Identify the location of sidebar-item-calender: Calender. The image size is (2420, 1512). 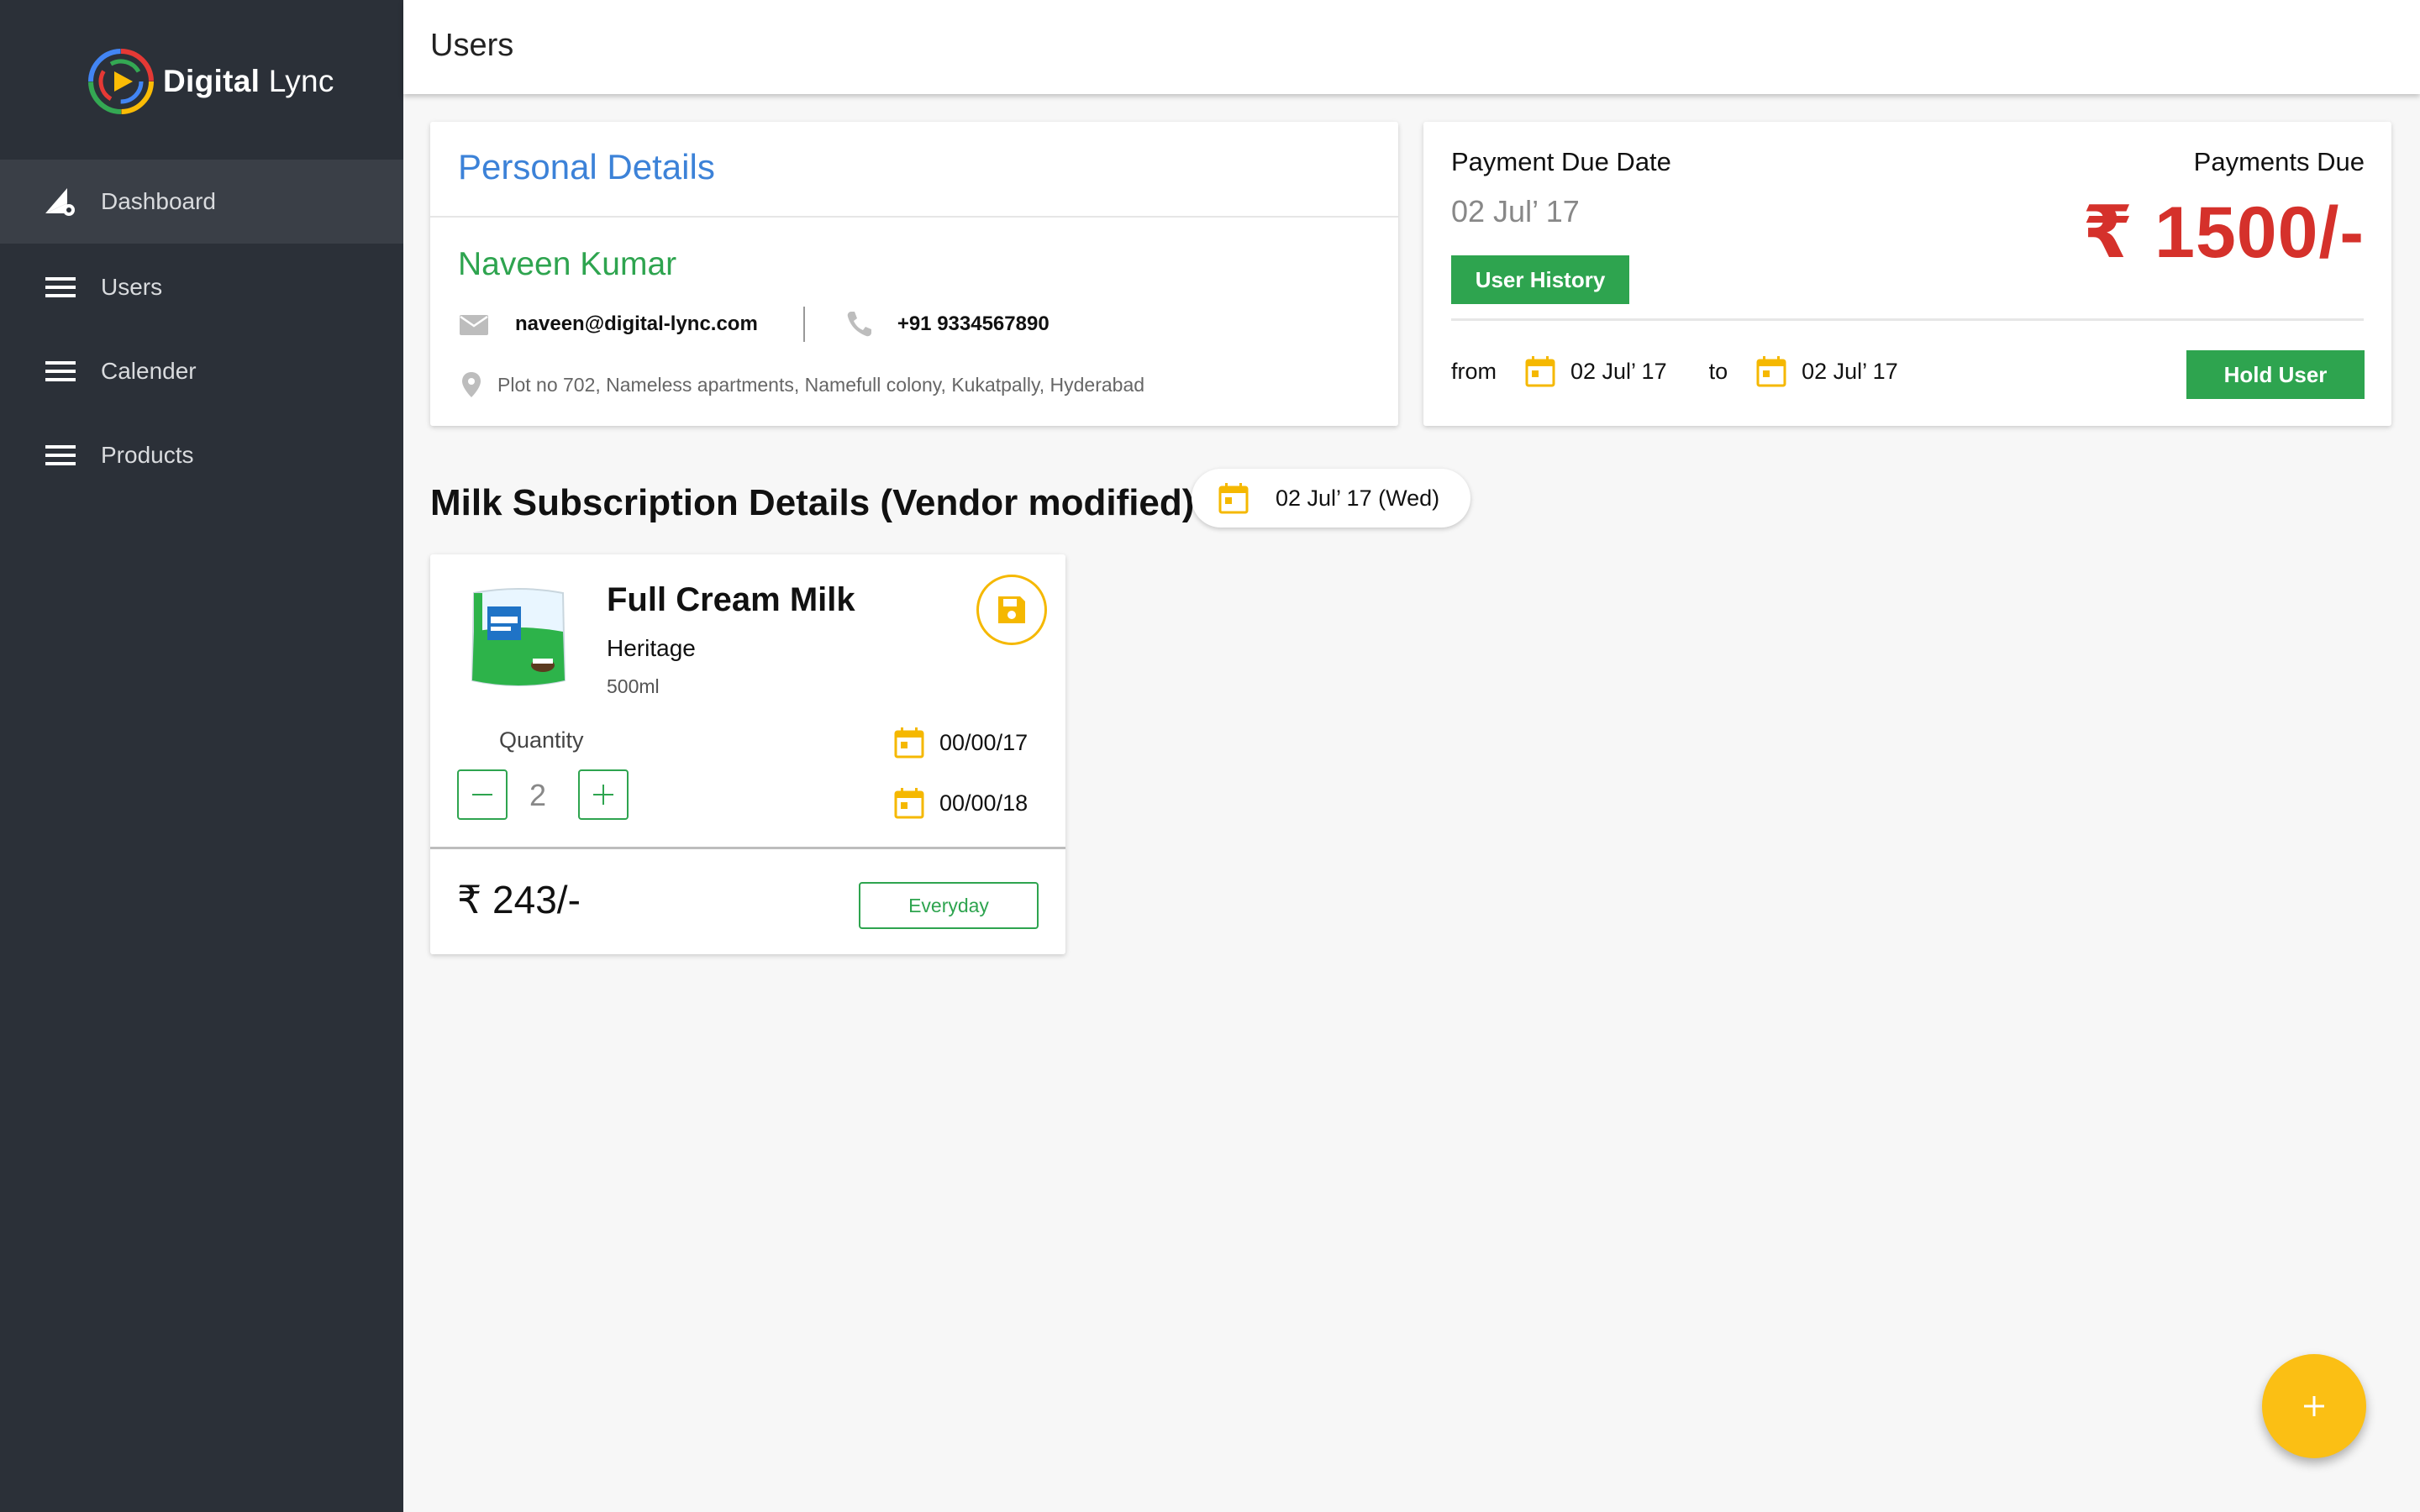
(202, 371).